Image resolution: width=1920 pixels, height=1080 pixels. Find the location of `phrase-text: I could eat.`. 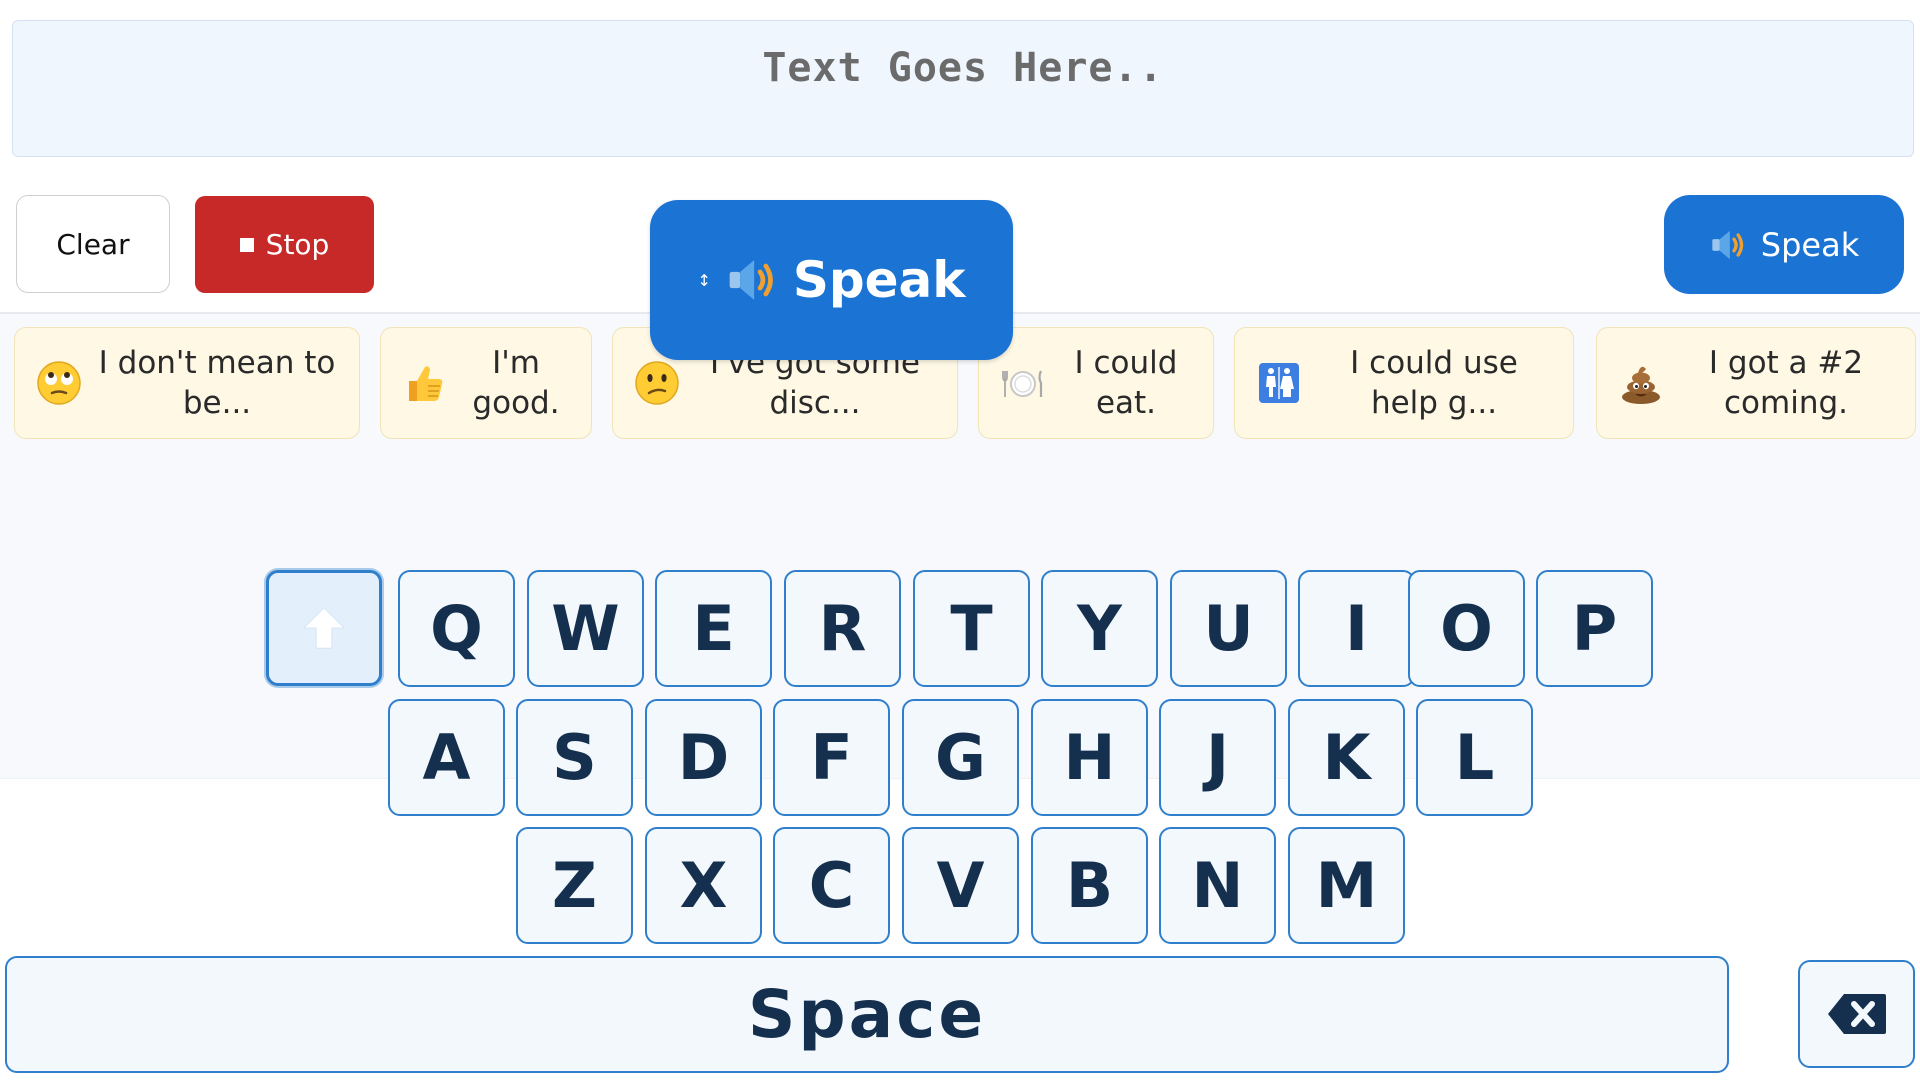

phrase-text: I could eat. is located at coordinates (1126, 383).